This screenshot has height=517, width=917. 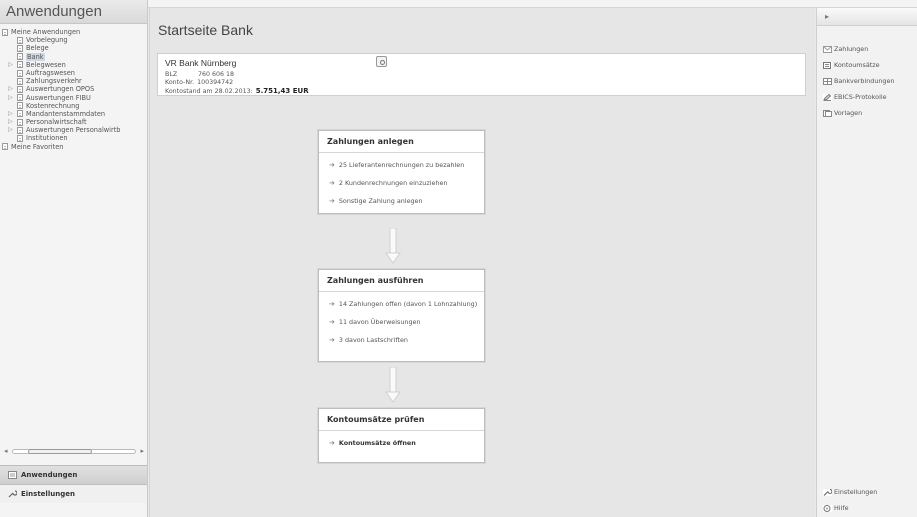 I want to click on tree-item: Meine Anwendungen, so click(x=73, y=32).